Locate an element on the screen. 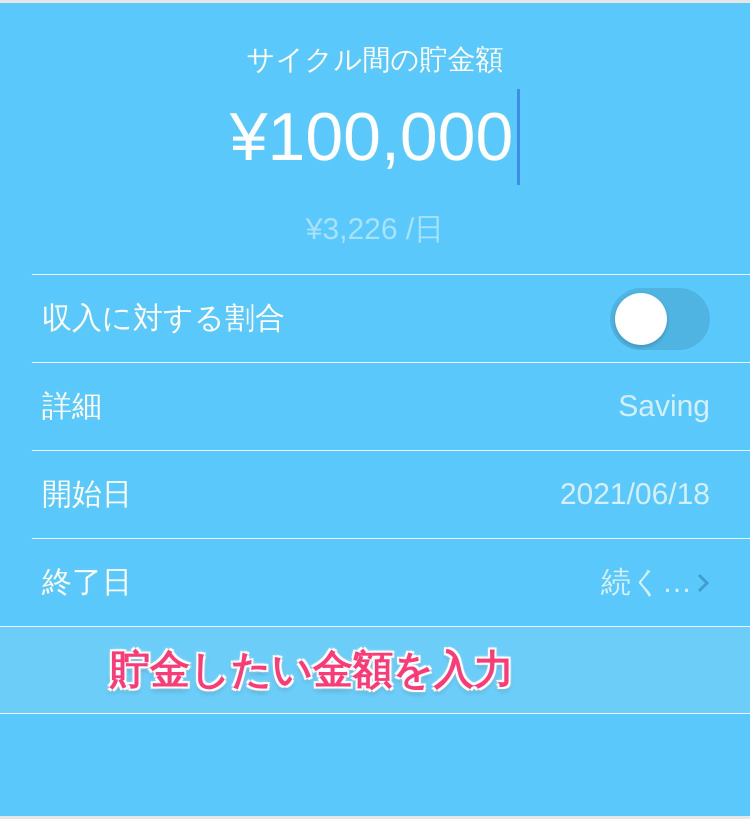  screen-title: サイクル間の貯金額 is located at coordinates (375, 60).